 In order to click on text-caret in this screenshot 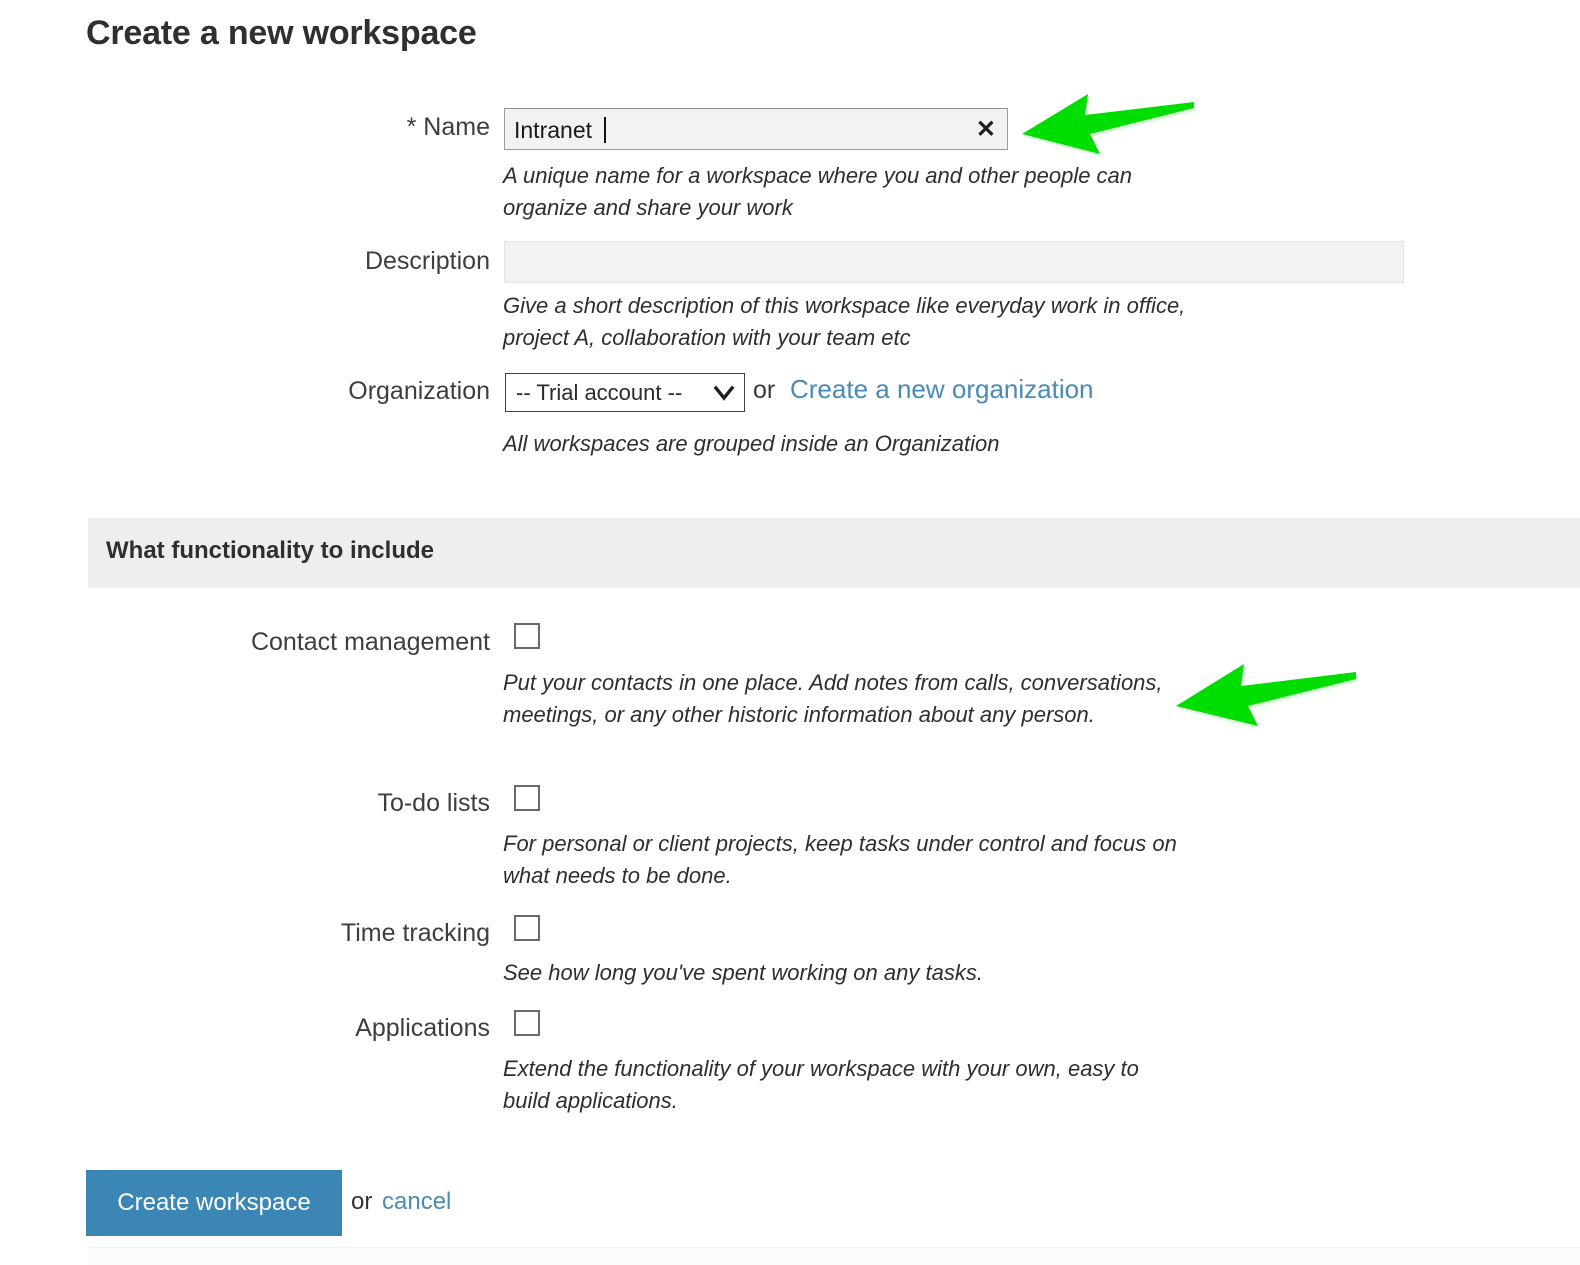, I will do `click(605, 130)`.